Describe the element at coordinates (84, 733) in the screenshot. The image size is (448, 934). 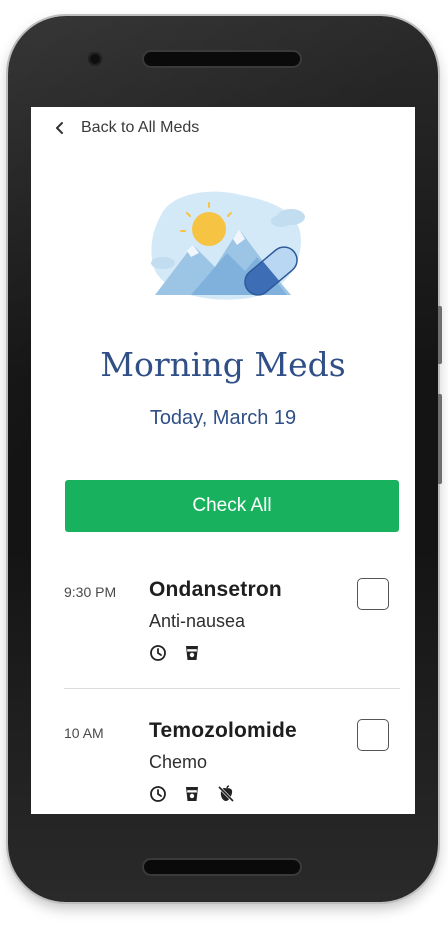
I see `med-time: 10 AM` at that location.